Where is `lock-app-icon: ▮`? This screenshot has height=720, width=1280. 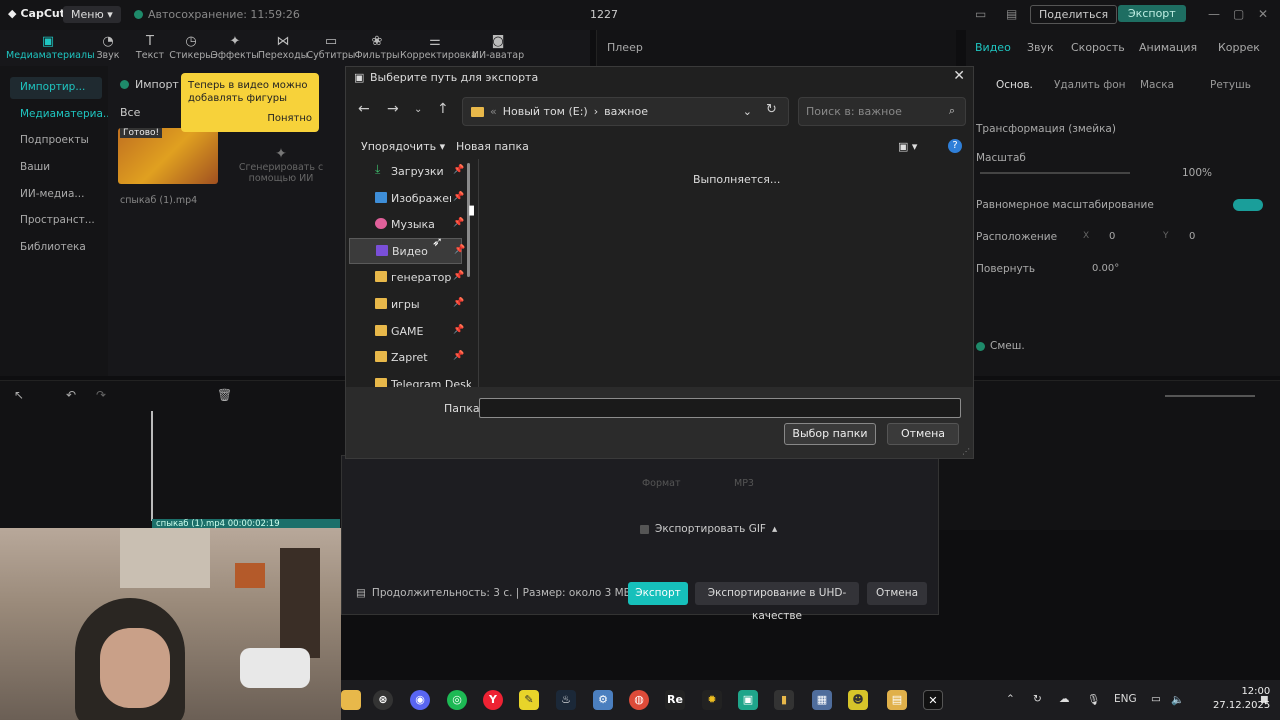
lock-app-icon: ▮ is located at coordinates (784, 700).